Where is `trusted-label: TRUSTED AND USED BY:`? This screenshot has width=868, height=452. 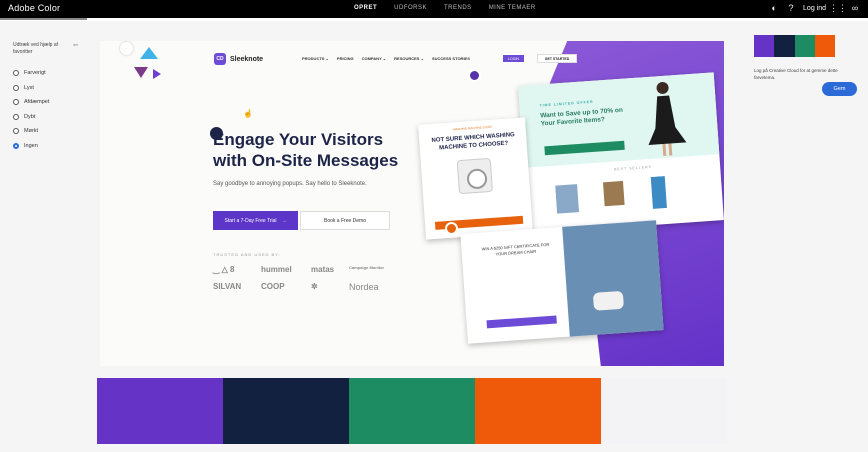 trusted-label: TRUSTED AND USED BY: is located at coordinates (247, 254).